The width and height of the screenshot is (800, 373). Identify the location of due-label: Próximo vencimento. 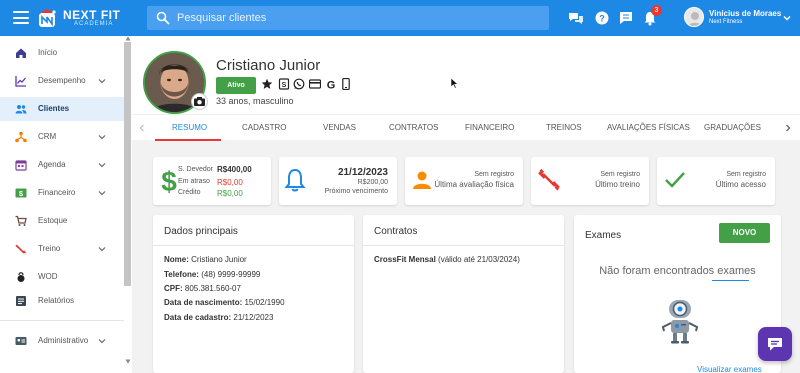
(356, 191).